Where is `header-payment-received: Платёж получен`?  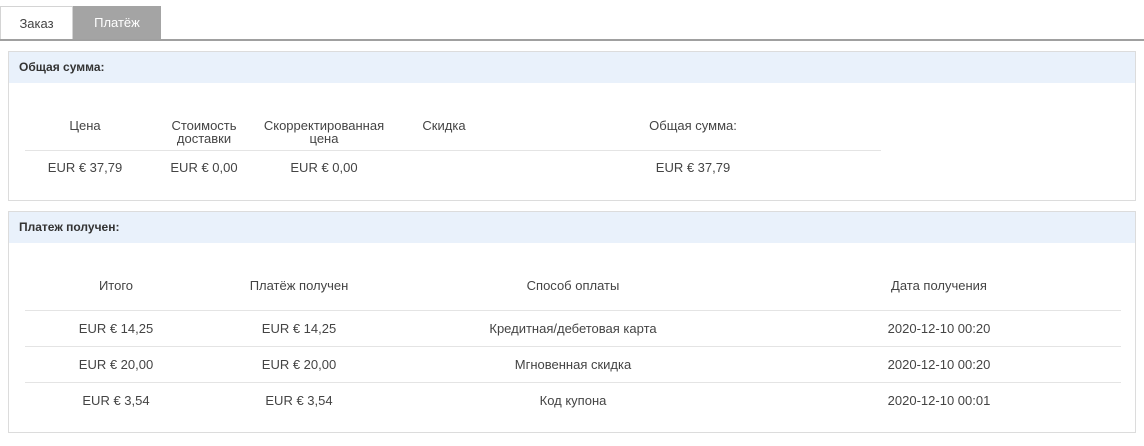 header-payment-received: Платёж получен is located at coordinates (299, 285).